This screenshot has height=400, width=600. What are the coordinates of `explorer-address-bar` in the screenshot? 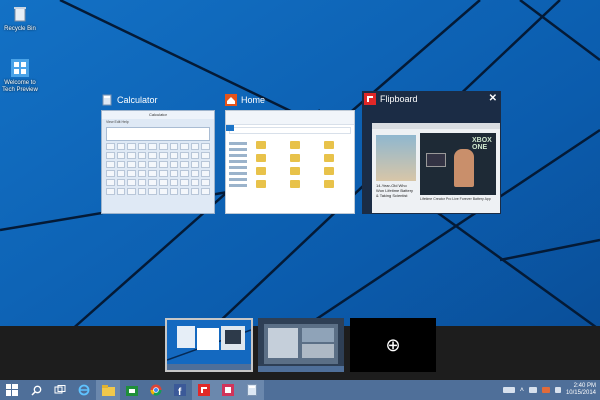 It's located at (290, 130).